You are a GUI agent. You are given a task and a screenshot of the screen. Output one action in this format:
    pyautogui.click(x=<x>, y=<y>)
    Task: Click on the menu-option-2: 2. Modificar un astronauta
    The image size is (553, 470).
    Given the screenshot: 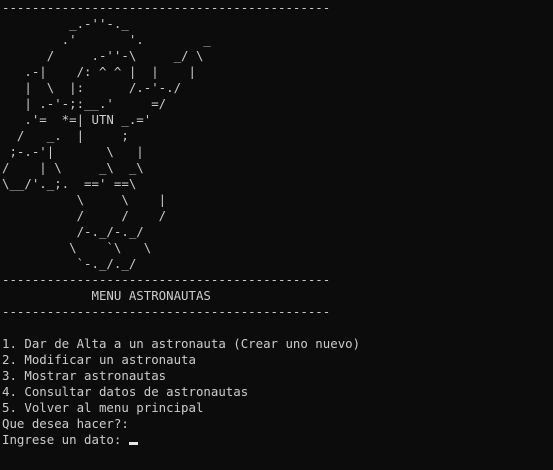 What is the action you would take?
    pyautogui.click(x=99, y=359)
    